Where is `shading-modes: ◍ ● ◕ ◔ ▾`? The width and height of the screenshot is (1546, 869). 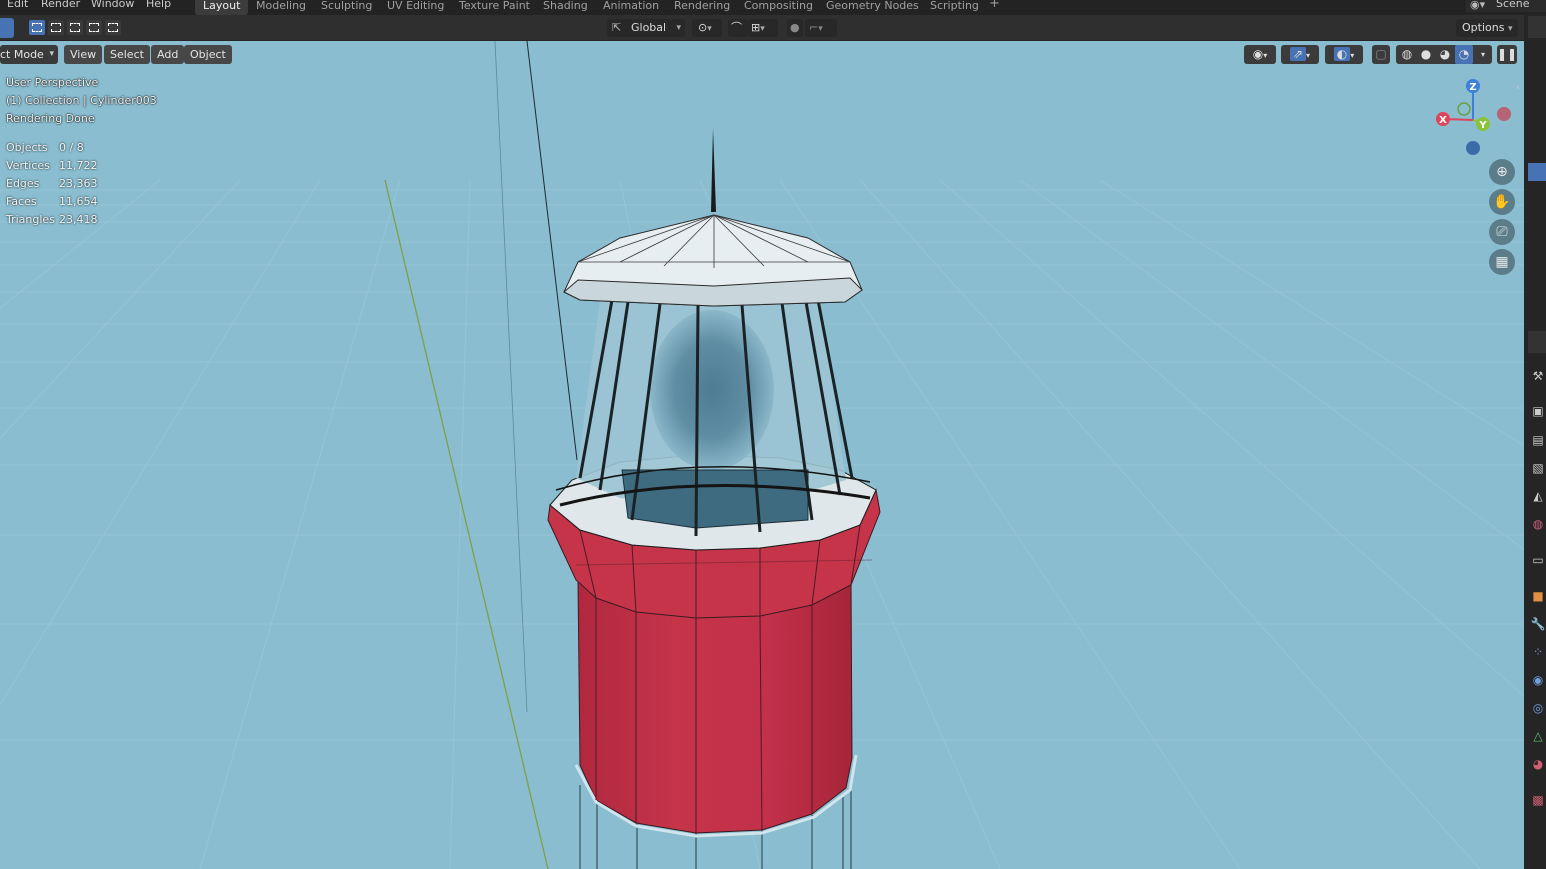
shading-modes: ◍ ● ◕ ◔ ▾ is located at coordinates (1444, 54).